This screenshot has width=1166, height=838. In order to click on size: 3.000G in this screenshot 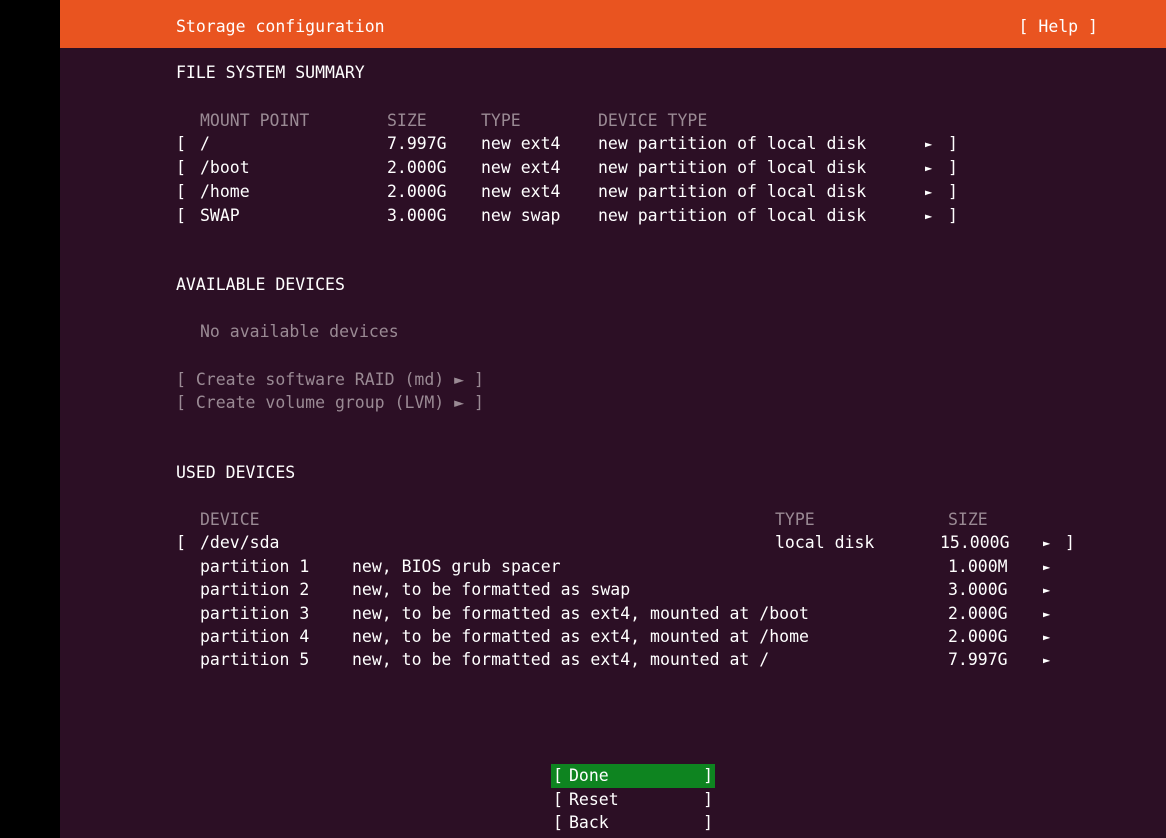, I will do `click(417, 215)`.